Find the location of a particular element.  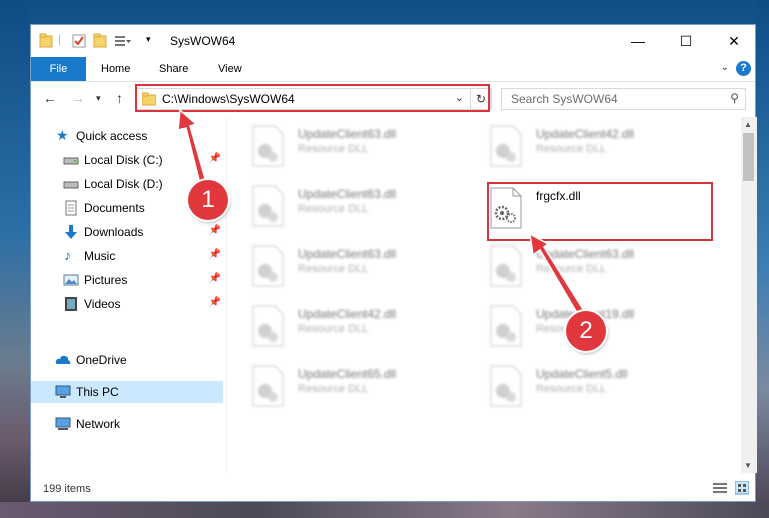

back-icon: ← is located at coordinates (50, 98).